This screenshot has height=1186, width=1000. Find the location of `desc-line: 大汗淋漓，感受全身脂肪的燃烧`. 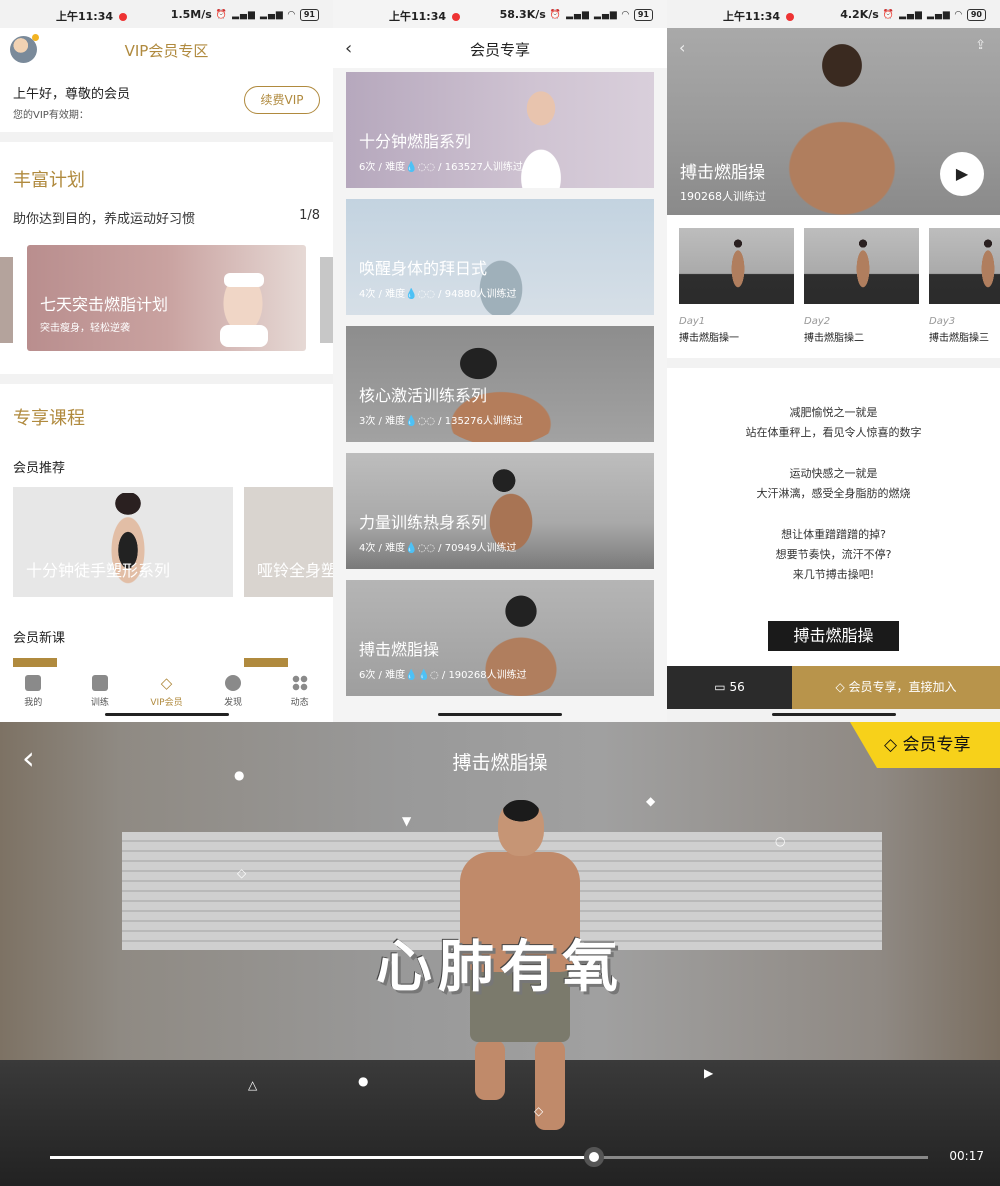

desc-line: 大汗淋漓，感受全身脂肪的燃烧 is located at coordinates (833, 493).